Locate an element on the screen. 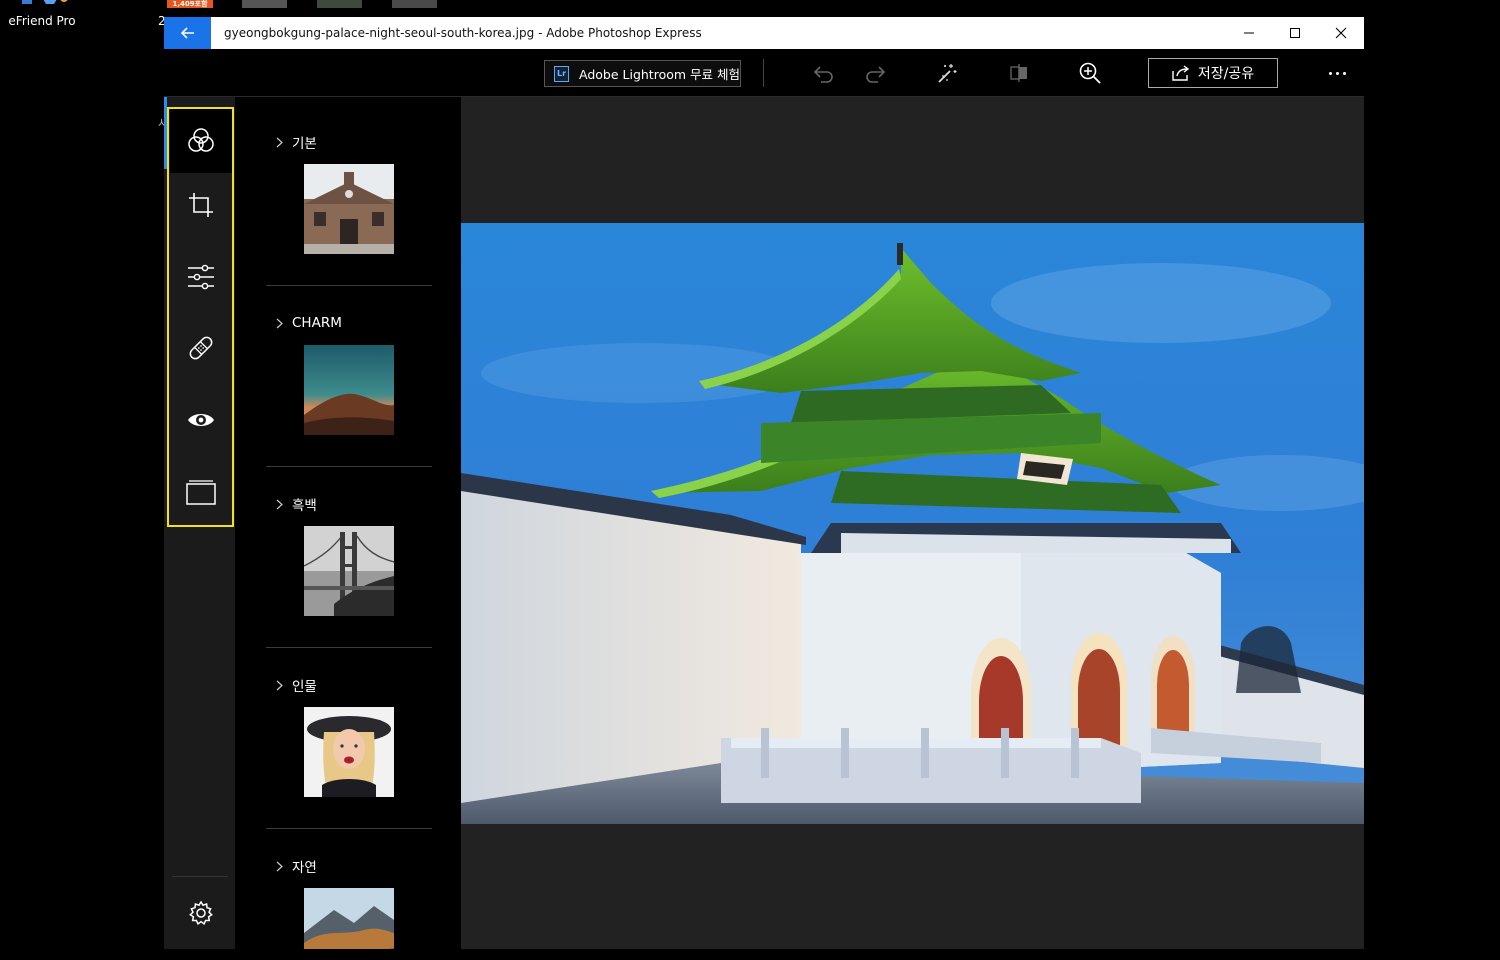  more-options-button is located at coordinates (1337, 73).